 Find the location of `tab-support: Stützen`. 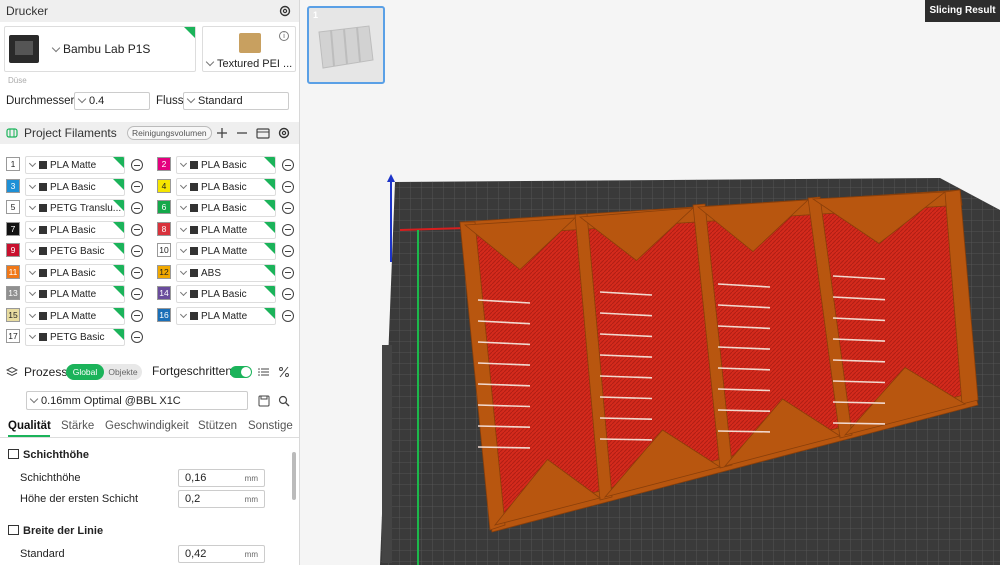

tab-support: Stützen is located at coordinates (217, 426).